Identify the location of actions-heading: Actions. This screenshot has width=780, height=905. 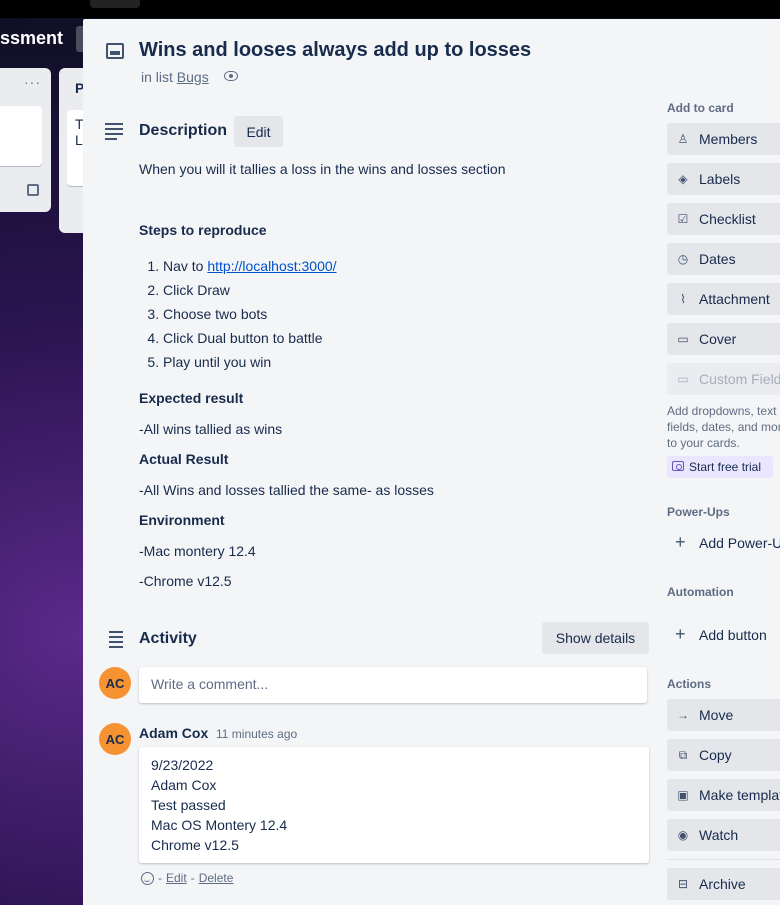
(689, 684).